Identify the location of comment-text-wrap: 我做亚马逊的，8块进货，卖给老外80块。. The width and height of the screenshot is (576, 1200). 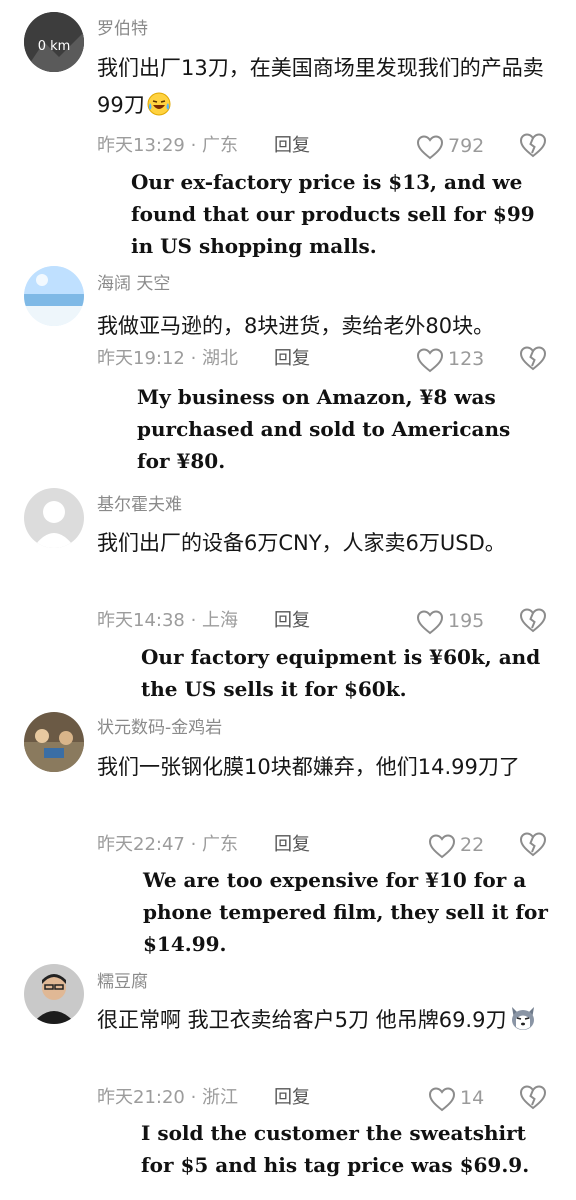
(323, 326).